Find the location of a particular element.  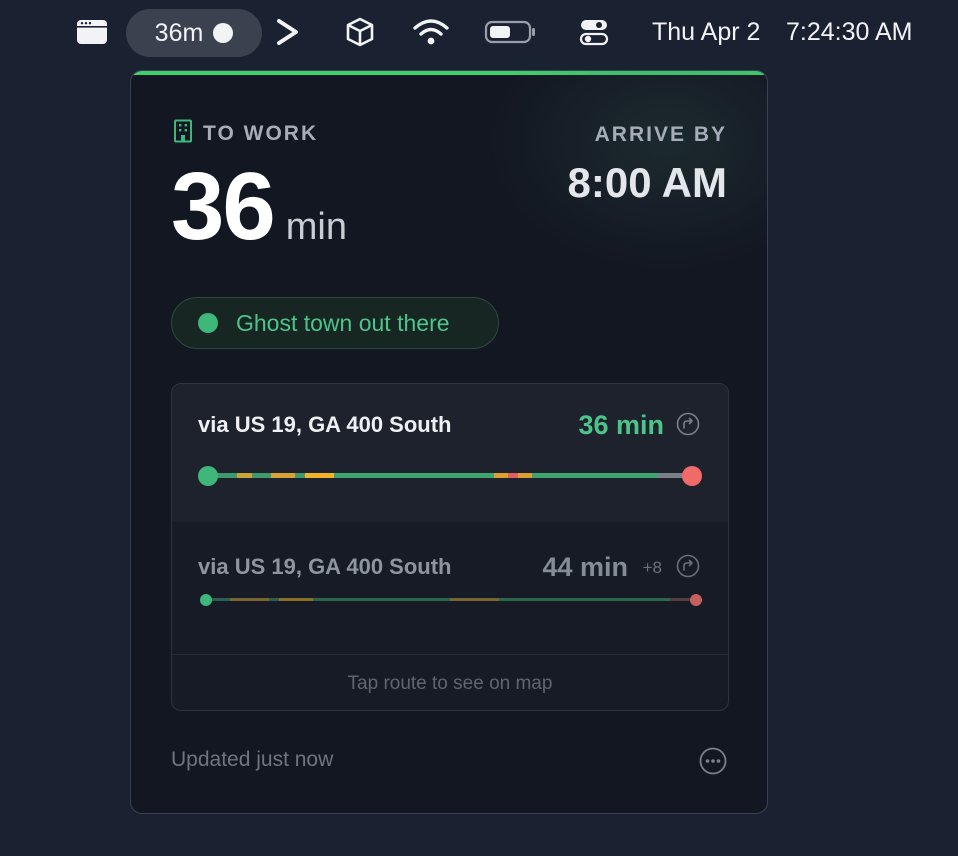

traffic-status-badge: Ghost town out there is located at coordinates (335, 323).